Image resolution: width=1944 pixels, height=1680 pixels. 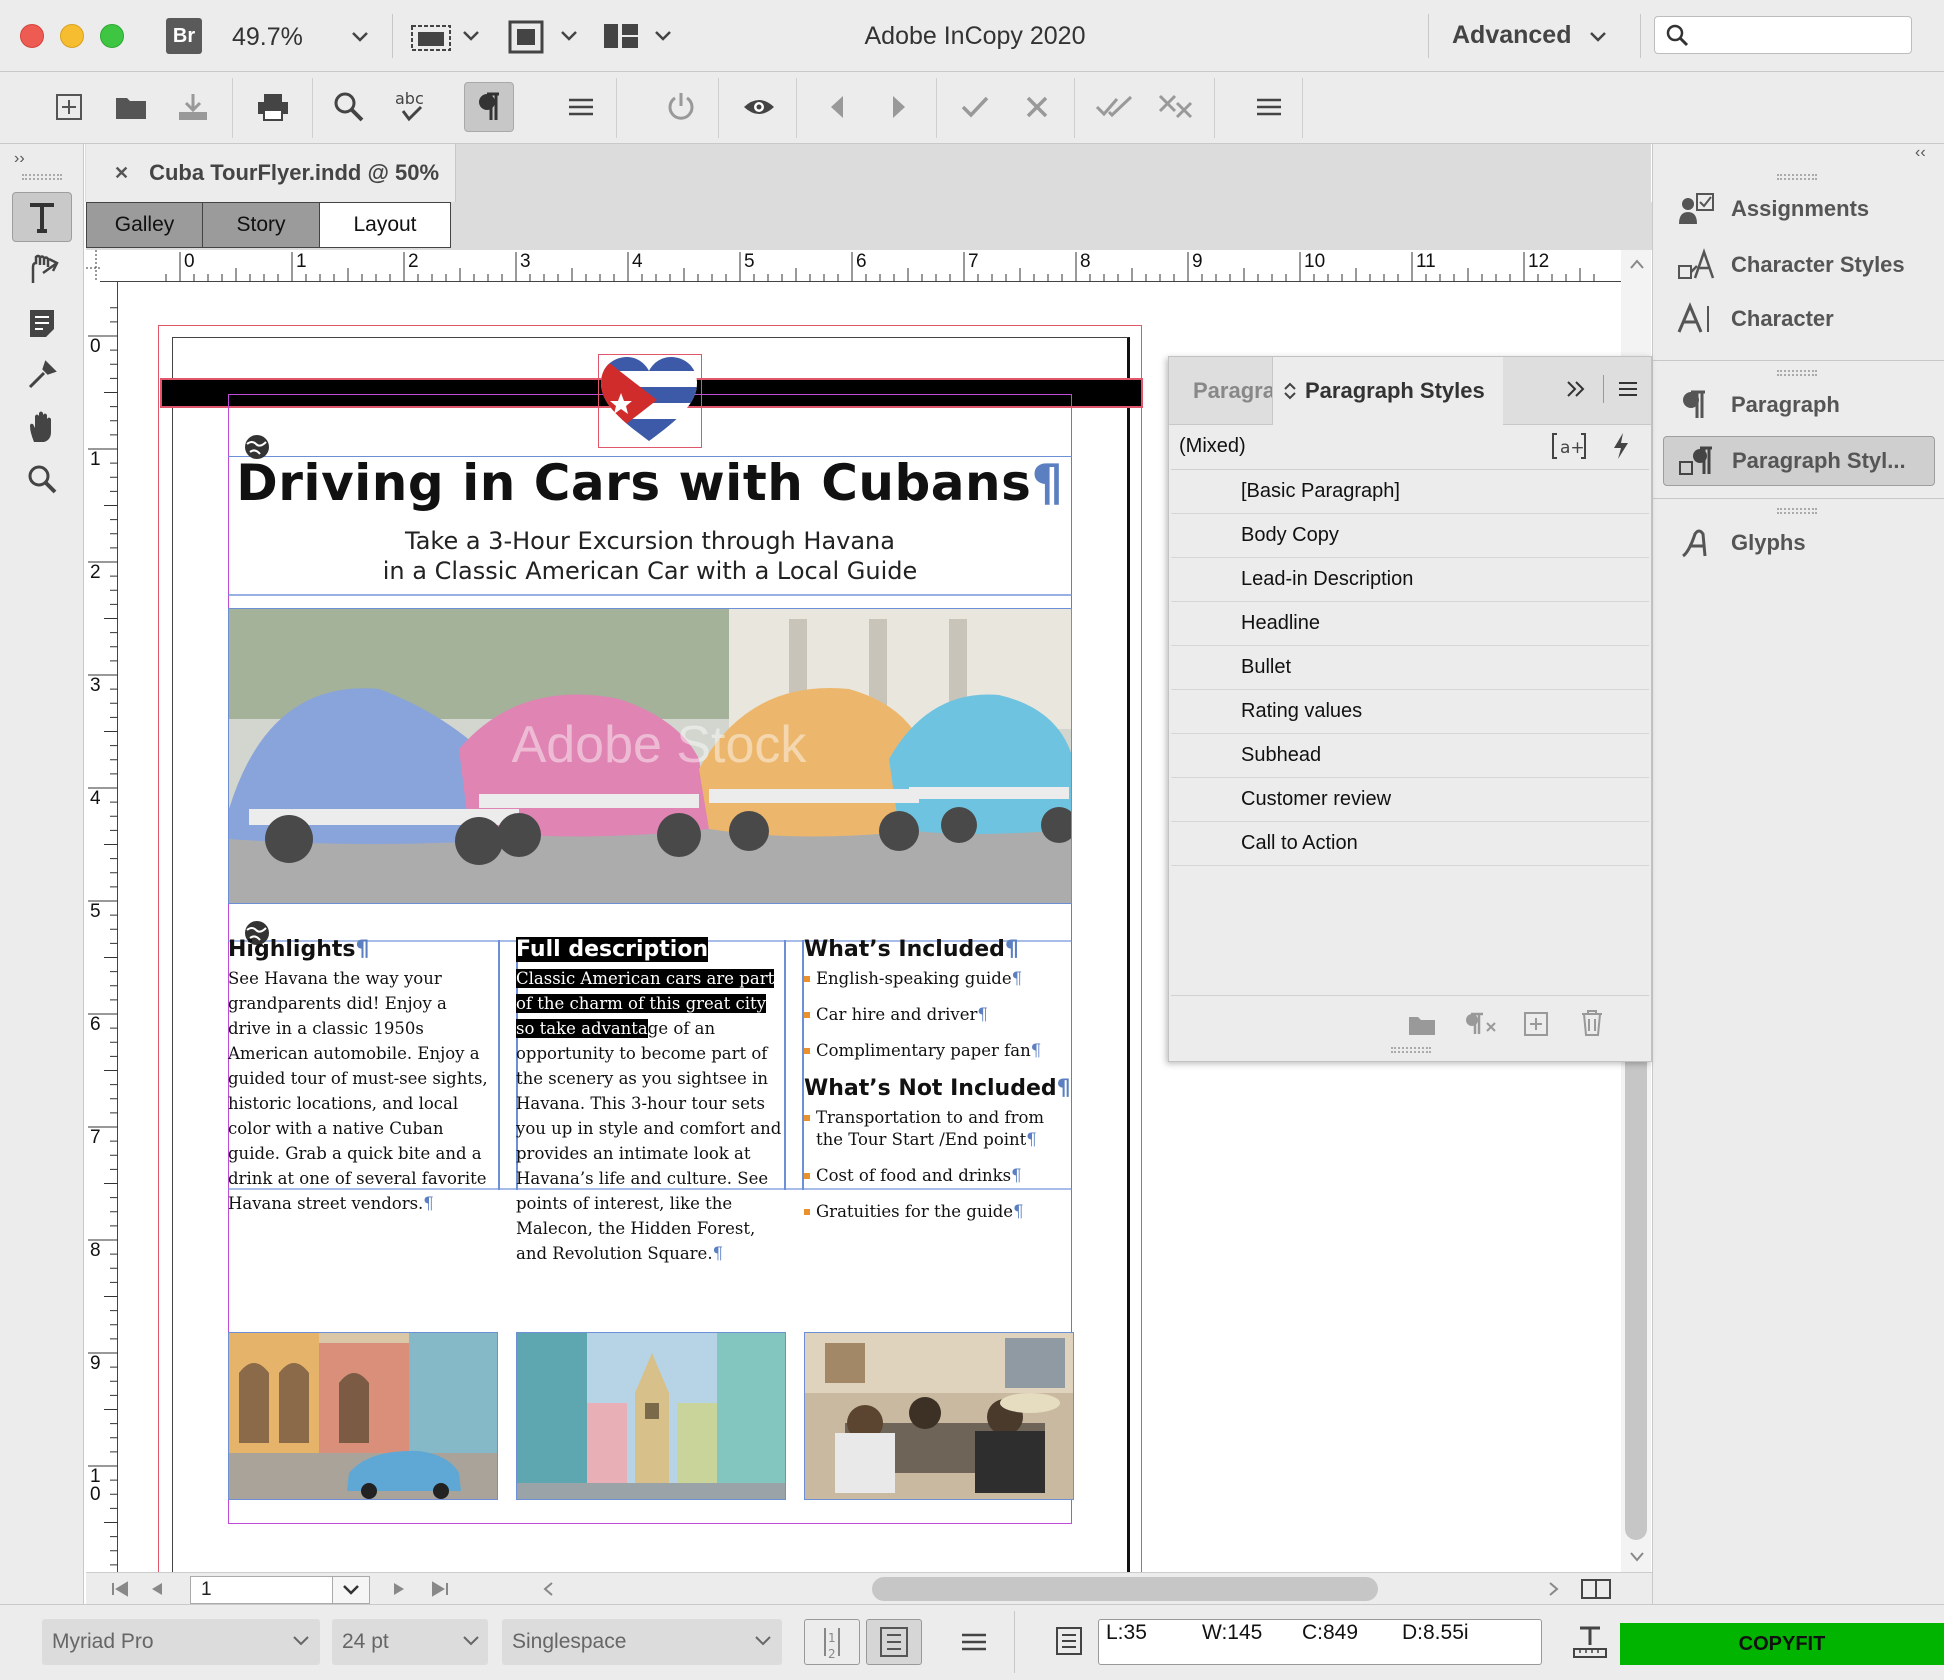 What do you see at coordinates (184, 36) in the screenshot?
I see `bridge-button: Br` at bounding box center [184, 36].